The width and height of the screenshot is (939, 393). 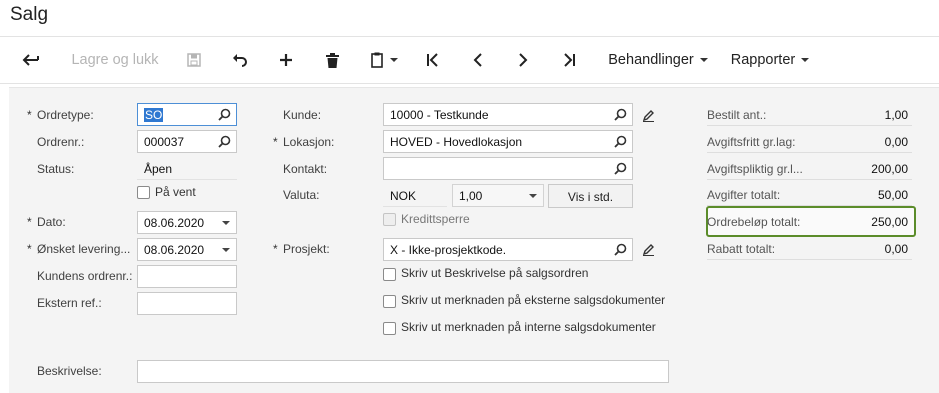 What do you see at coordinates (508, 168) in the screenshot?
I see `contact-input` at bounding box center [508, 168].